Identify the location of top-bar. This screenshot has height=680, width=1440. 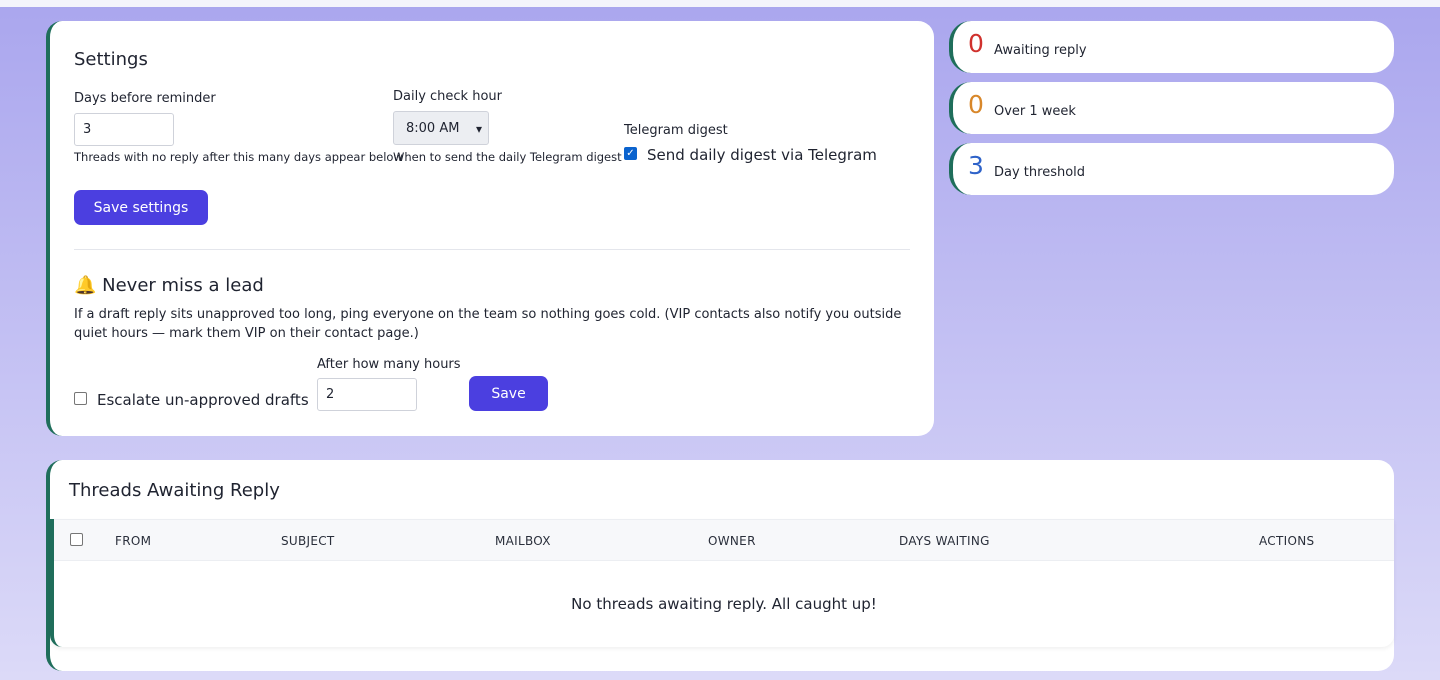
(720, 3).